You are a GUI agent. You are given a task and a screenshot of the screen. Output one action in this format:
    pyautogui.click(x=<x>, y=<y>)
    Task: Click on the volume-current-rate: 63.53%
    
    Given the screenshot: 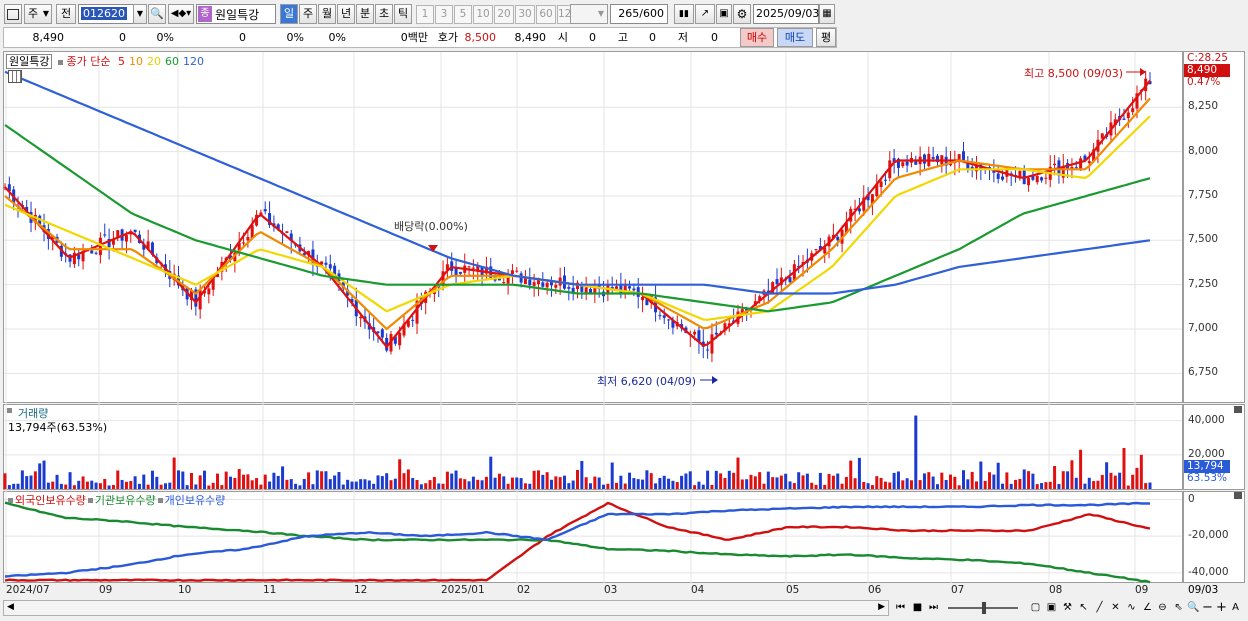 What is the action you would take?
    pyautogui.click(x=1207, y=478)
    